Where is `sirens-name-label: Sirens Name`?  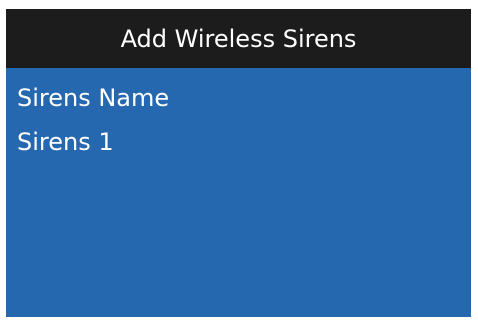
sirens-name-label: Sirens Name is located at coordinates (93, 98).